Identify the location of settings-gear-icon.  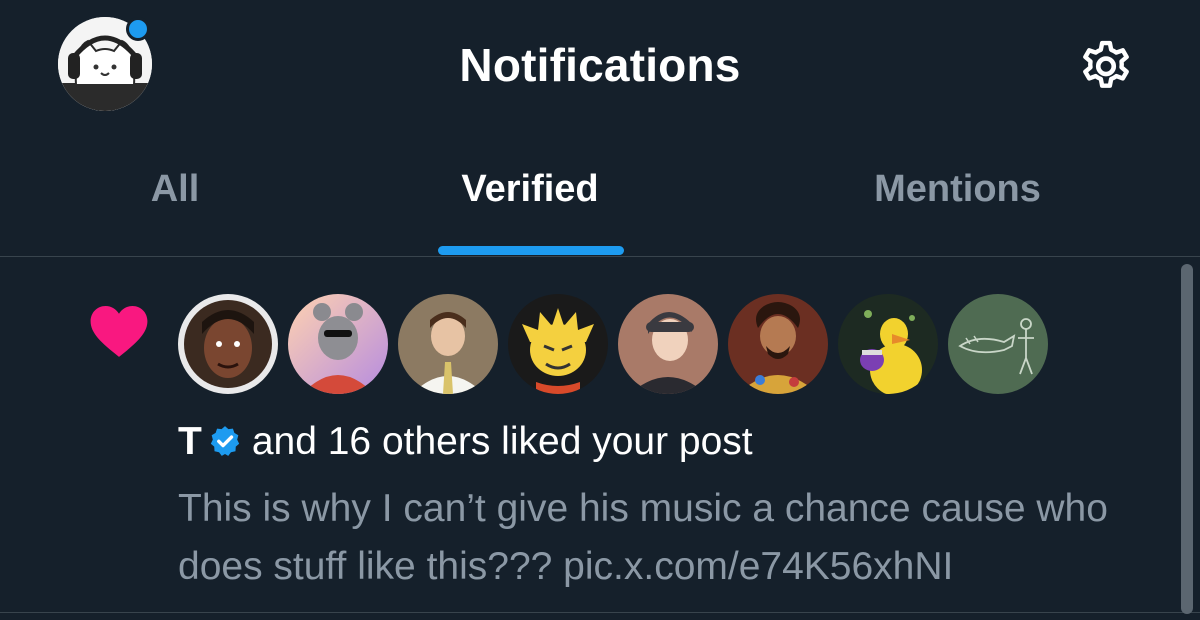
(1106, 65).